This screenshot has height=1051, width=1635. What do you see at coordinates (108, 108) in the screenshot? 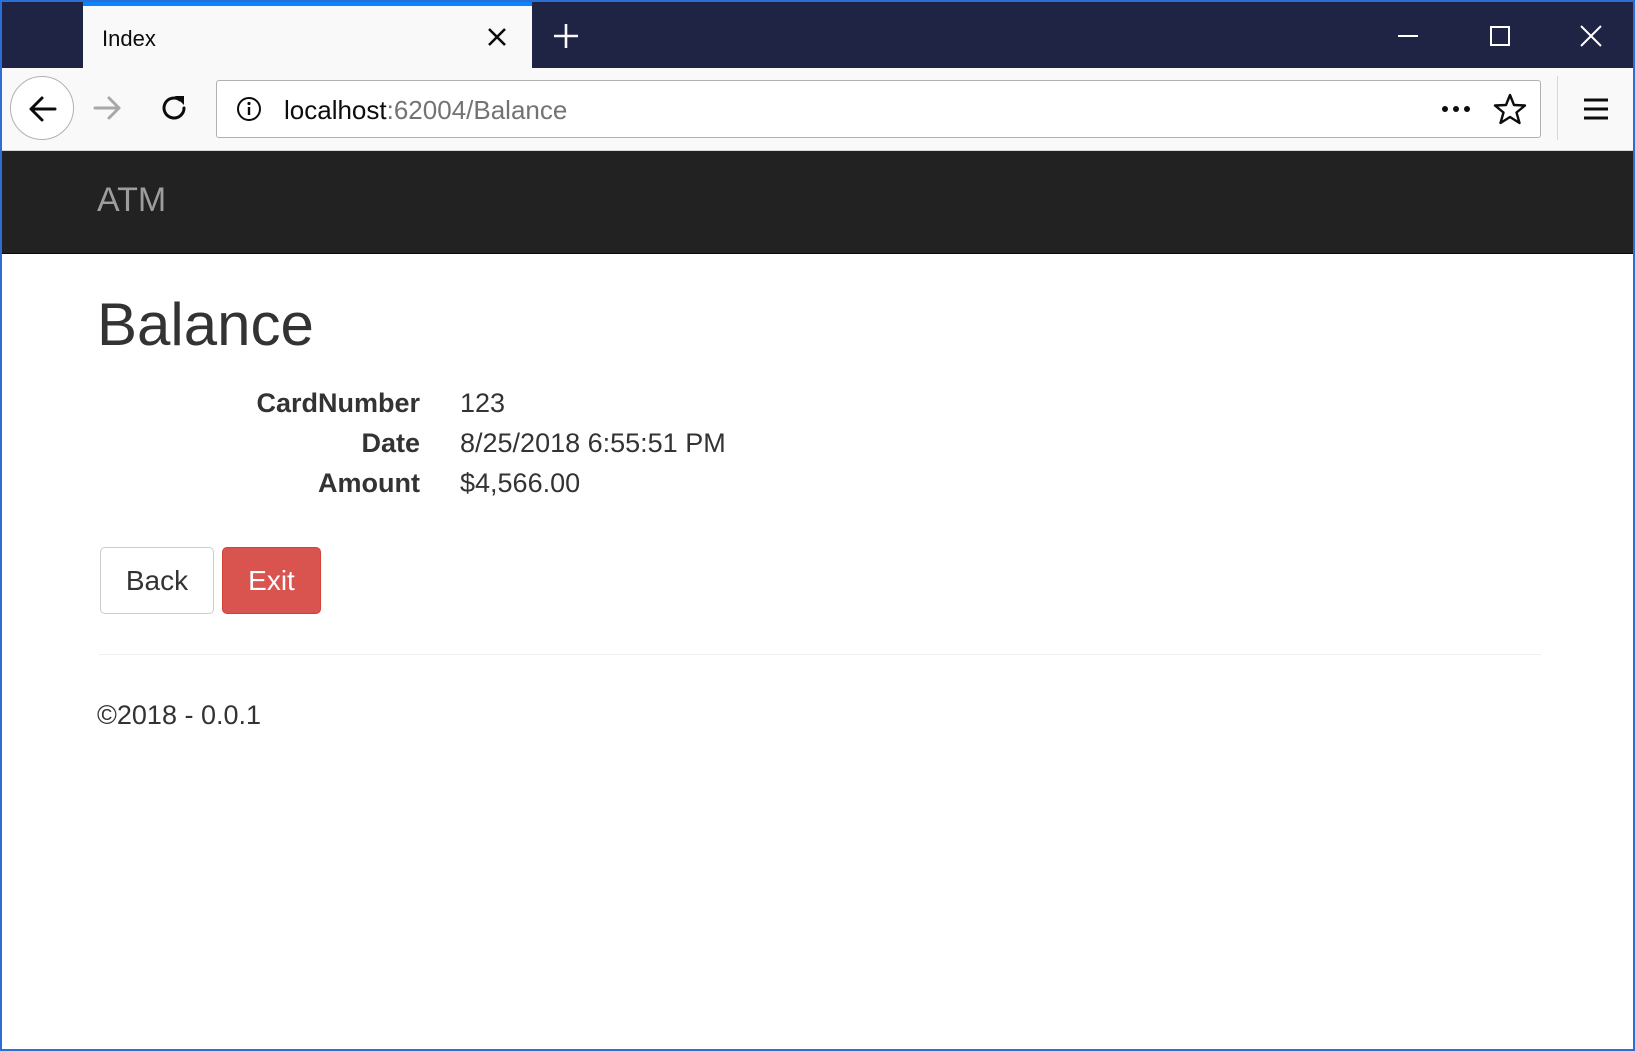
I see `forward-arrow-icon` at bounding box center [108, 108].